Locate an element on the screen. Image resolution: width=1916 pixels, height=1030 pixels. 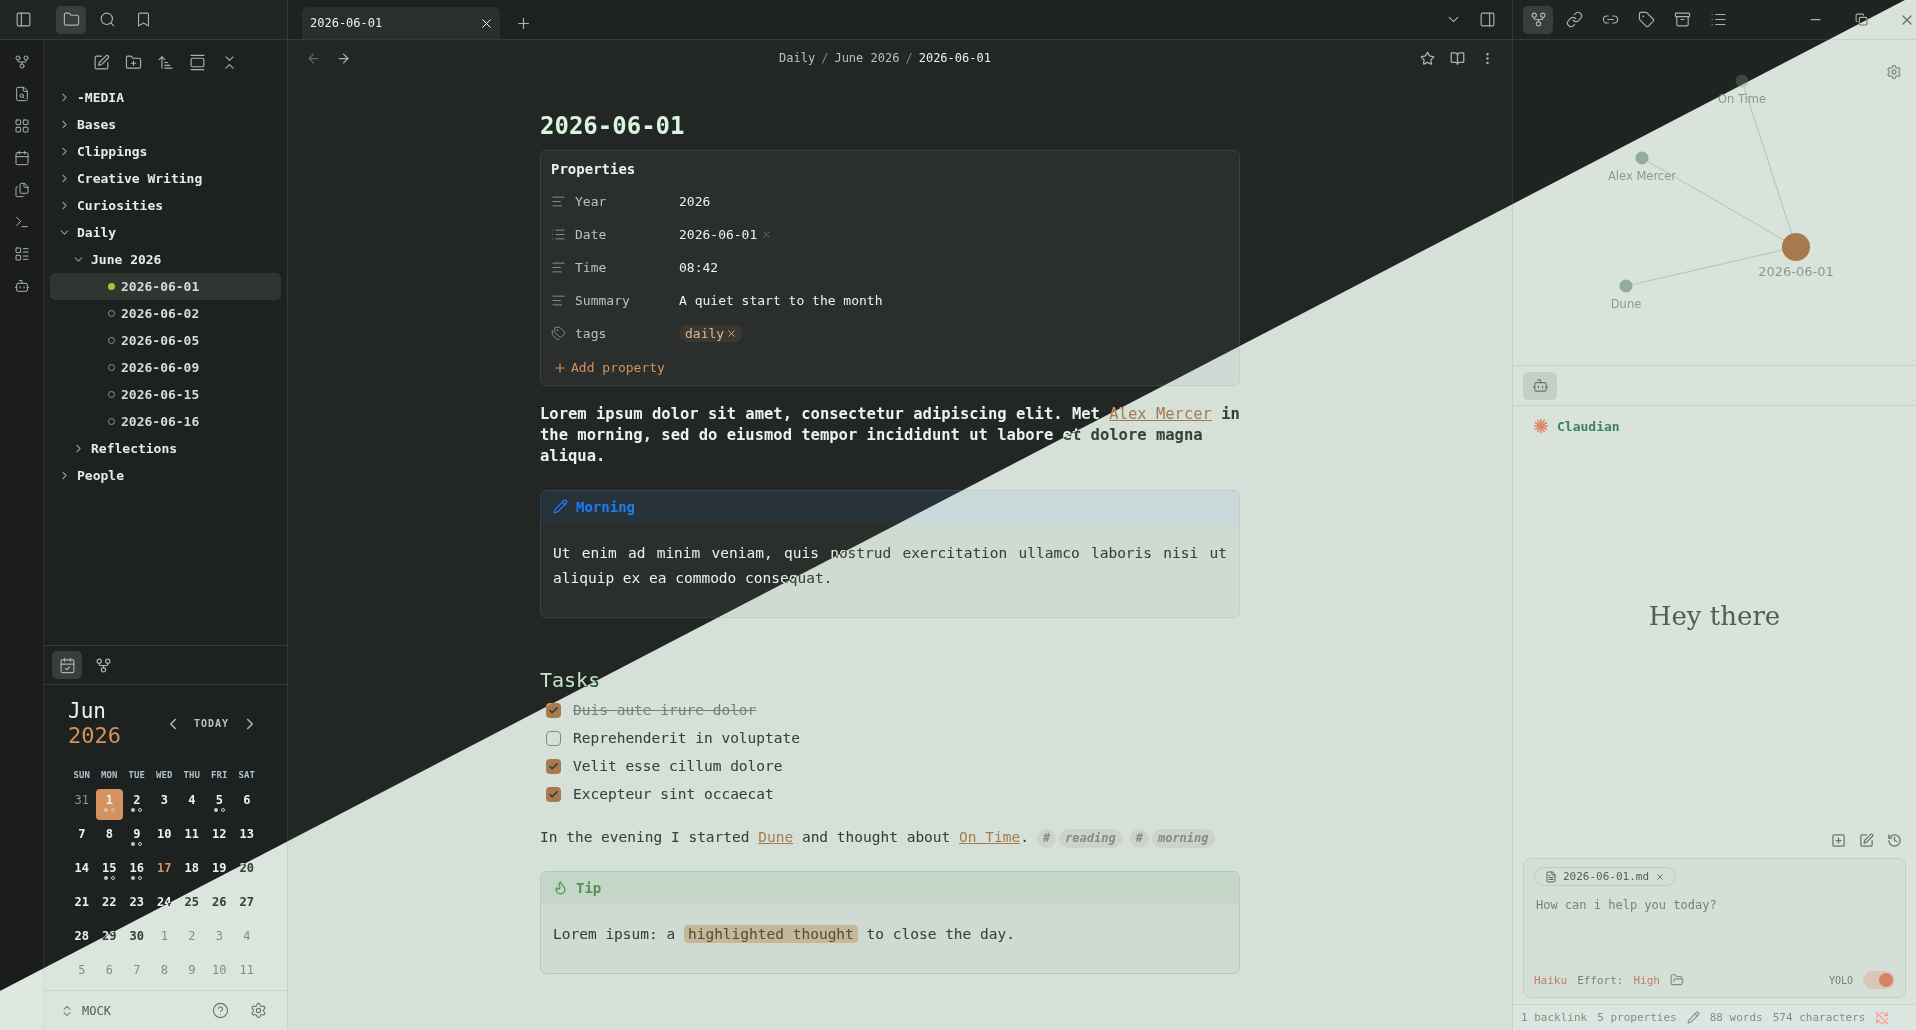
section-heading: Tasks is located at coordinates (571, 680).